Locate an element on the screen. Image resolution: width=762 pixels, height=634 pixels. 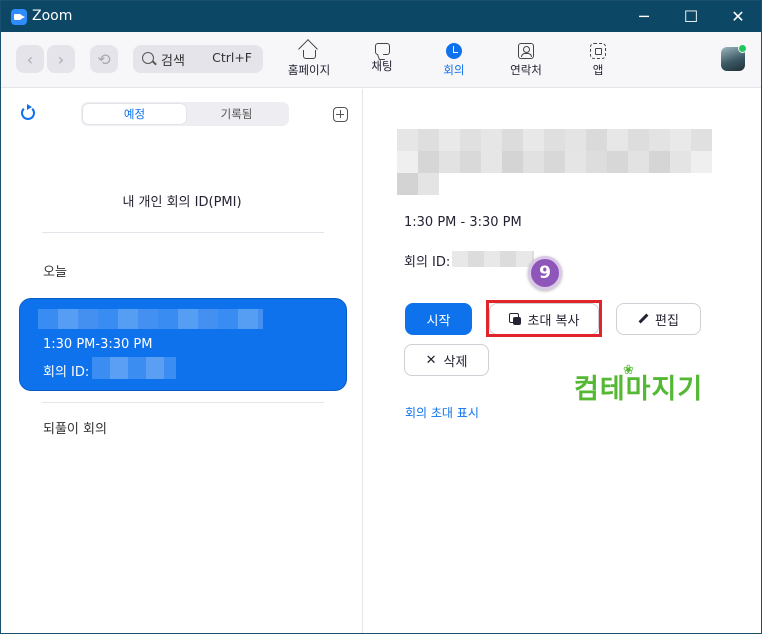
meeting-id-label: 회의 ID: is located at coordinates (427, 262).